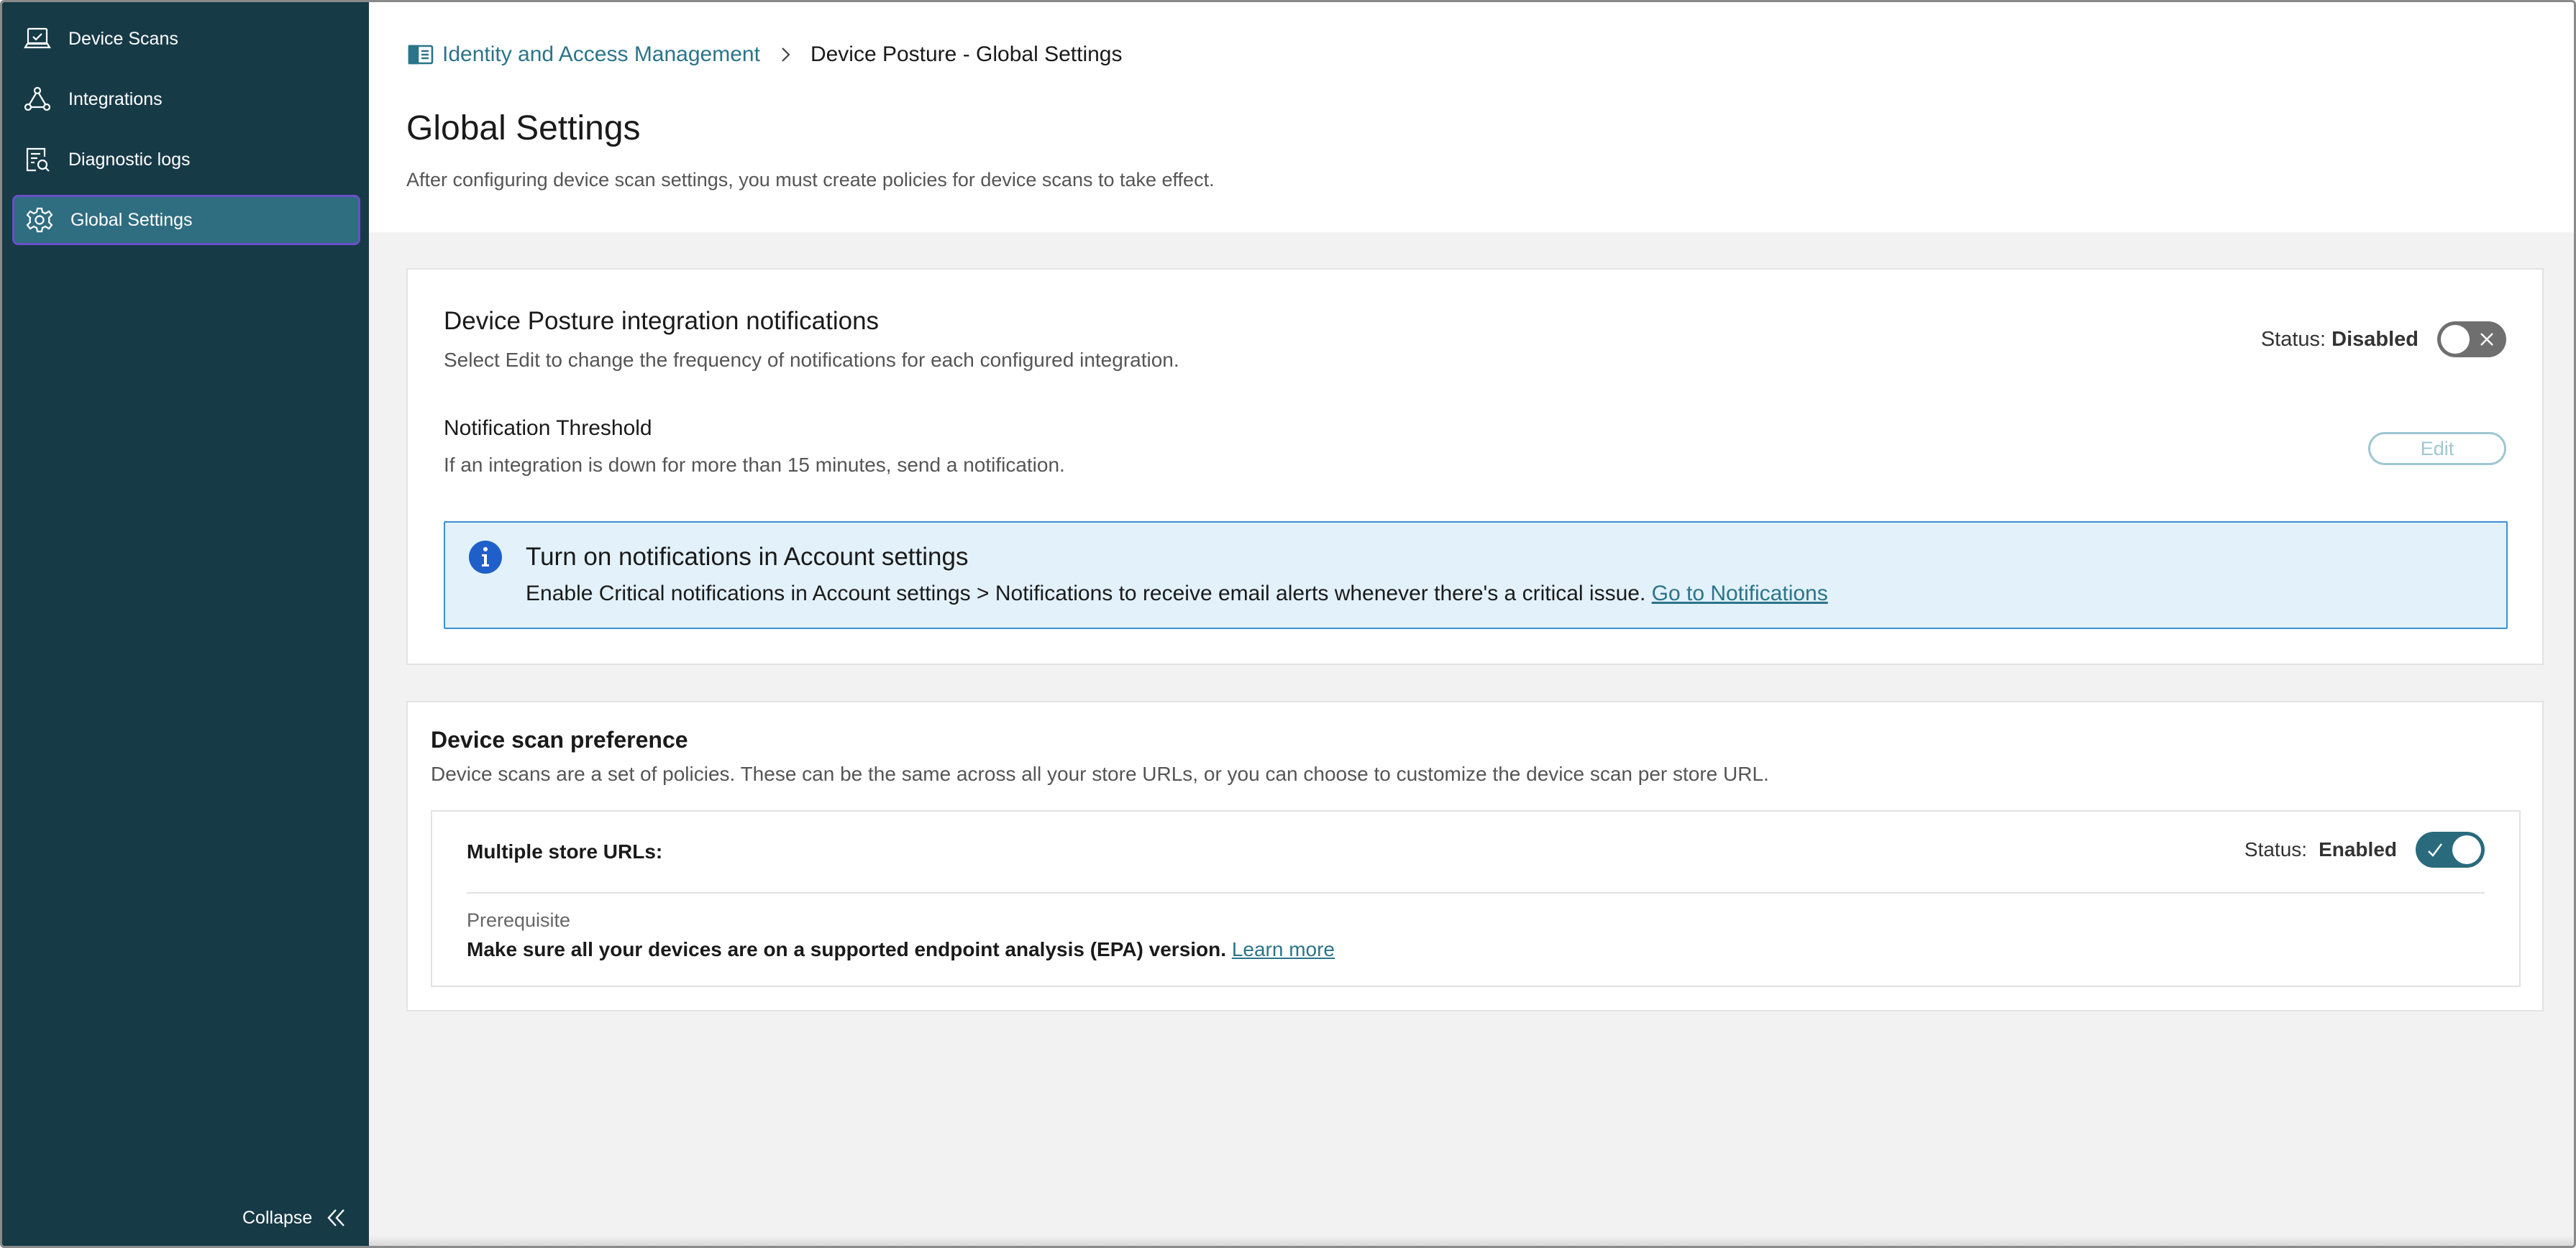 The width and height of the screenshot is (2576, 1248). I want to click on gear-icon, so click(39, 220).